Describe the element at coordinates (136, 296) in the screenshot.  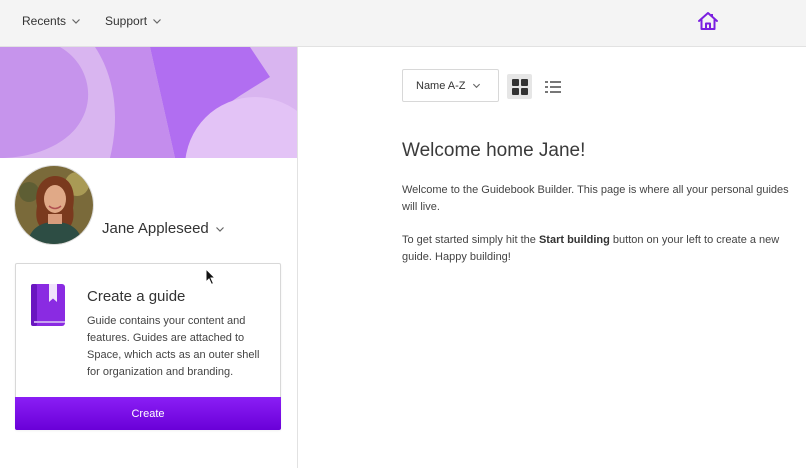
I see `card-title: Create a guide` at that location.